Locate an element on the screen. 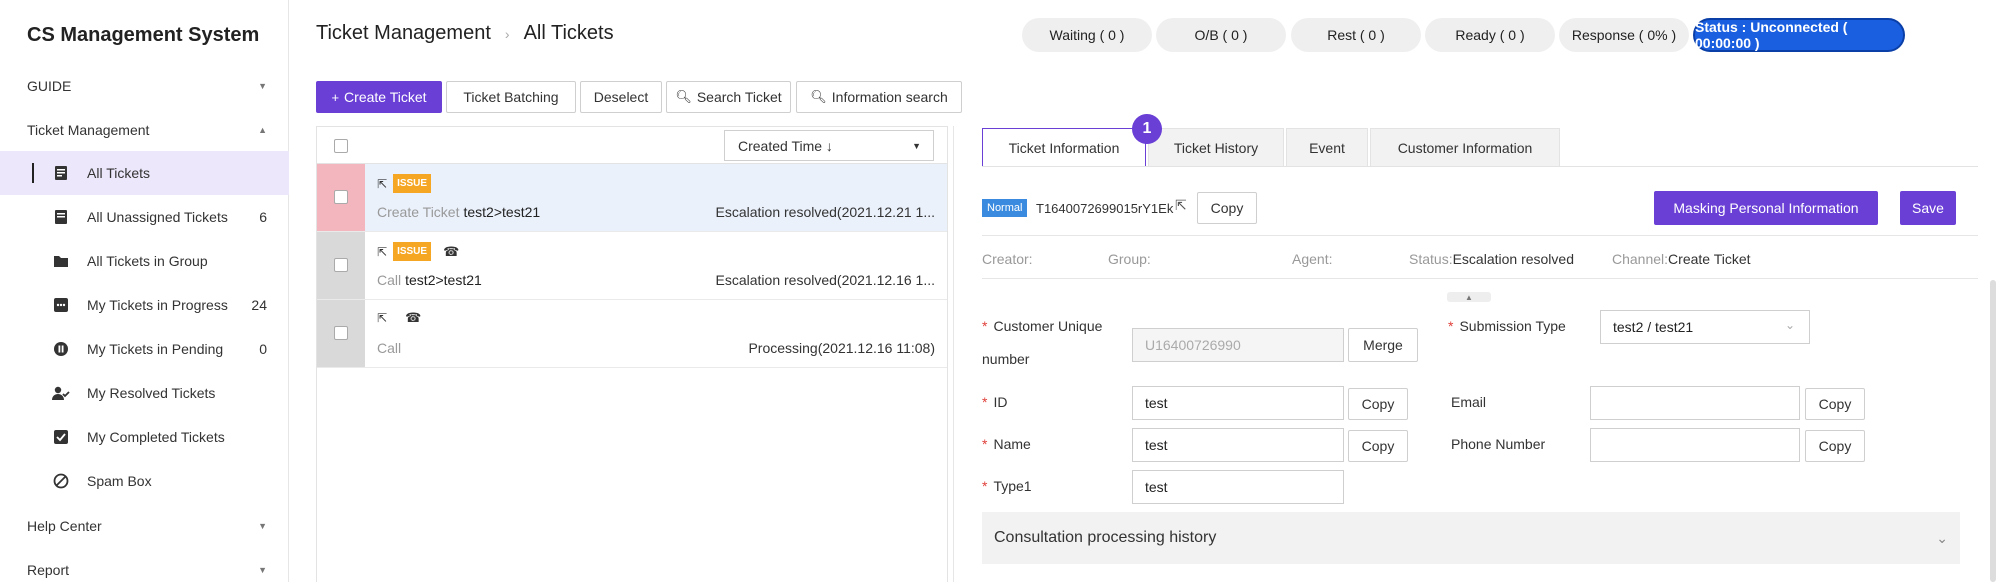 The width and height of the screenshot is (2000, 582). collapse-handle: ▲ is located at coordinates (1469, 297).